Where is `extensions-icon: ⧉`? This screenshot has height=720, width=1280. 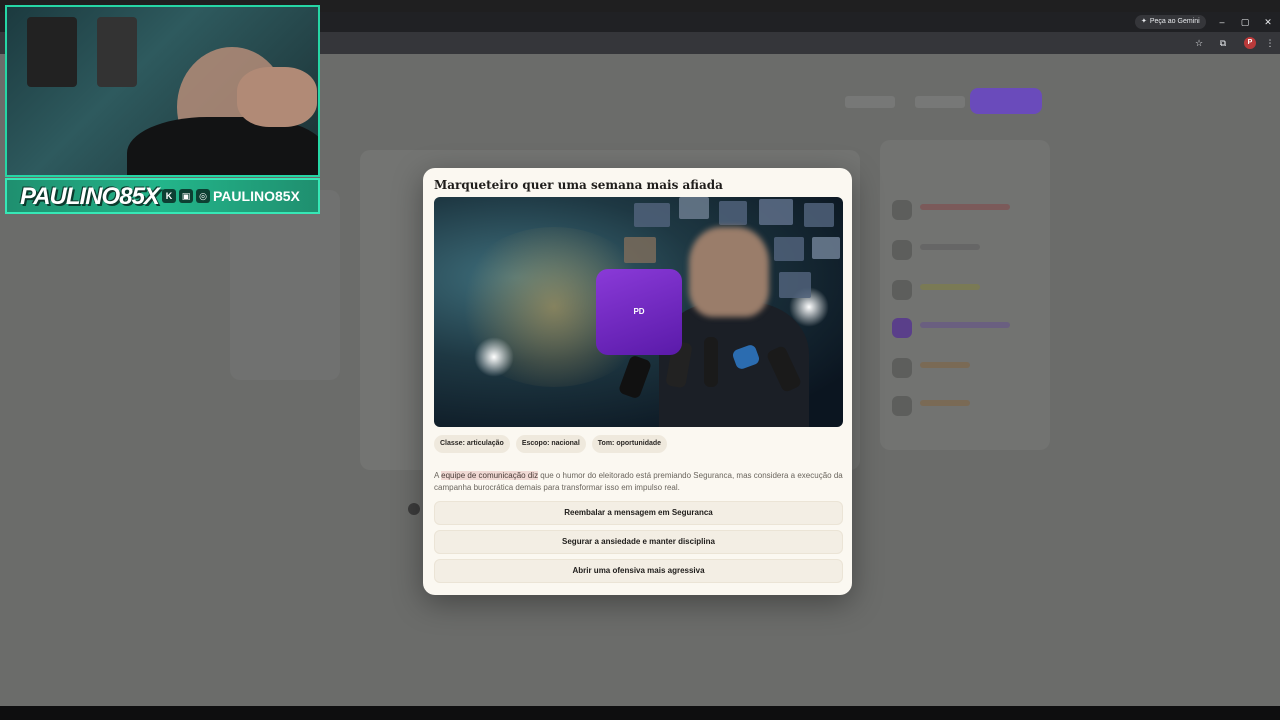
extensions-icon: ⧉ is located at coordinates (1223, 43).